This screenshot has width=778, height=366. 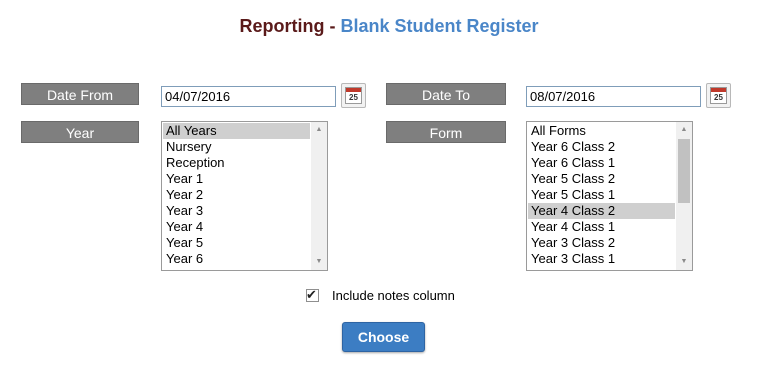 I want to click on list-item: Year 5, so click(x=236, y=243).